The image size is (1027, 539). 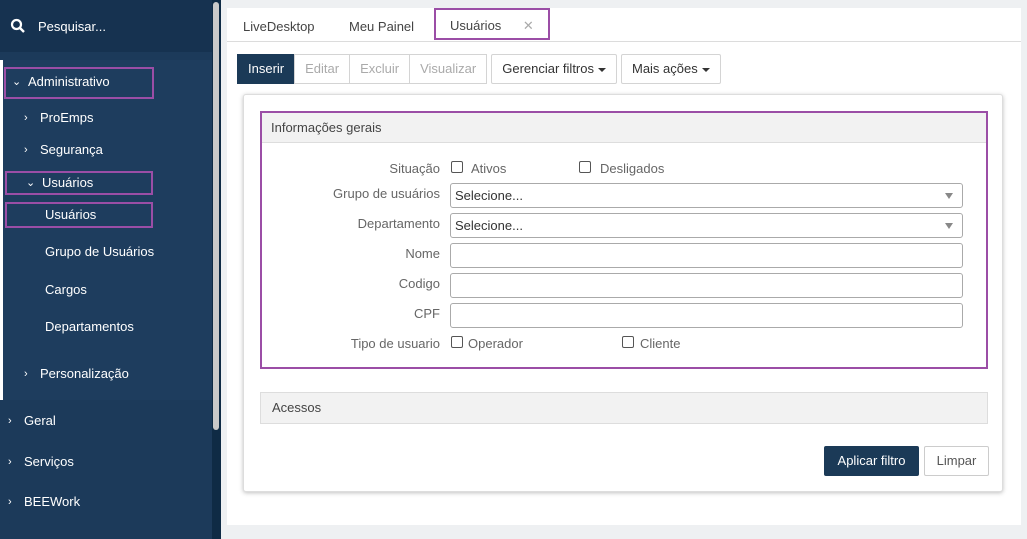 I want to click on tipo-usuario-label: Tipo de usuario, so click(x=395, y=343).